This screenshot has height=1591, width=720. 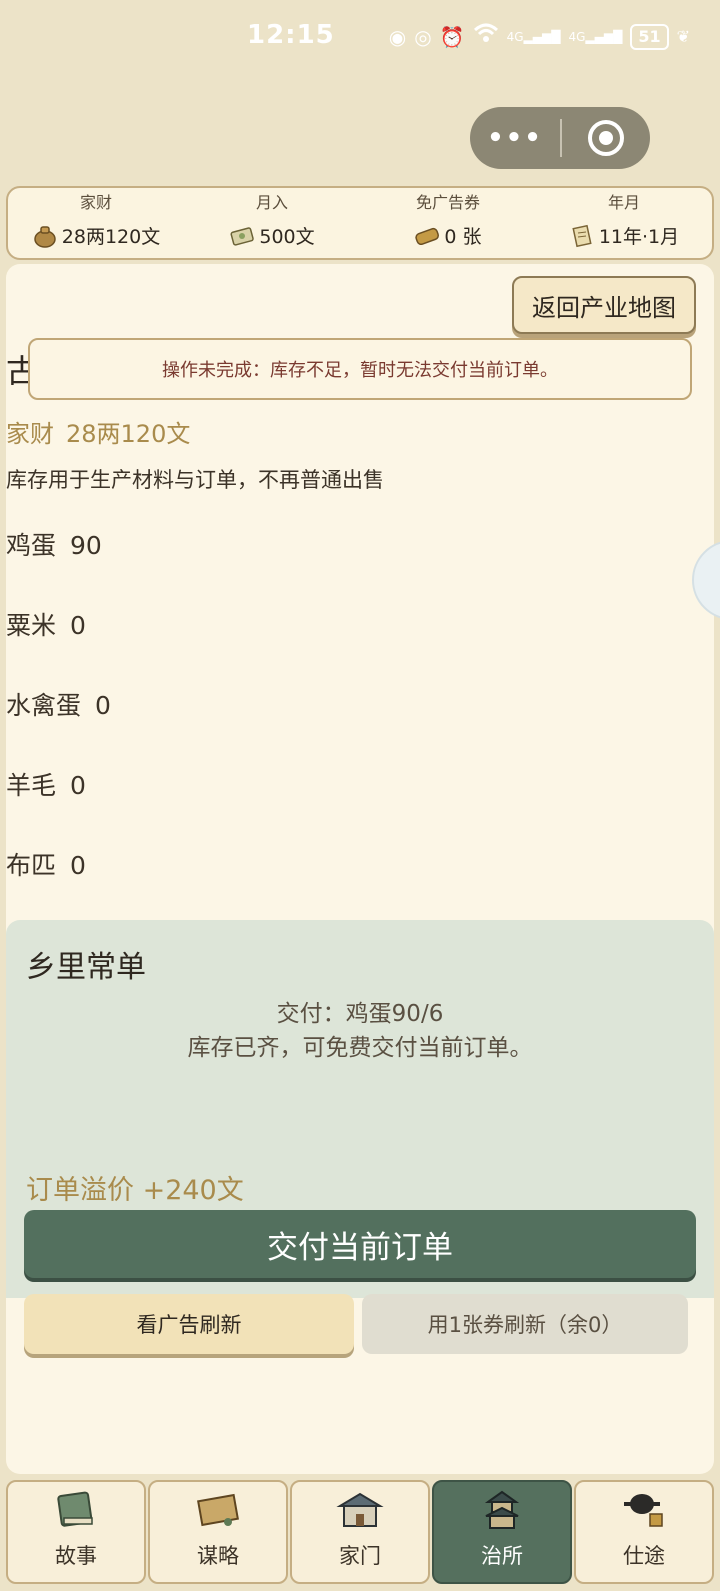 I want to click on more-button: •••, so click(x=515, y=138).